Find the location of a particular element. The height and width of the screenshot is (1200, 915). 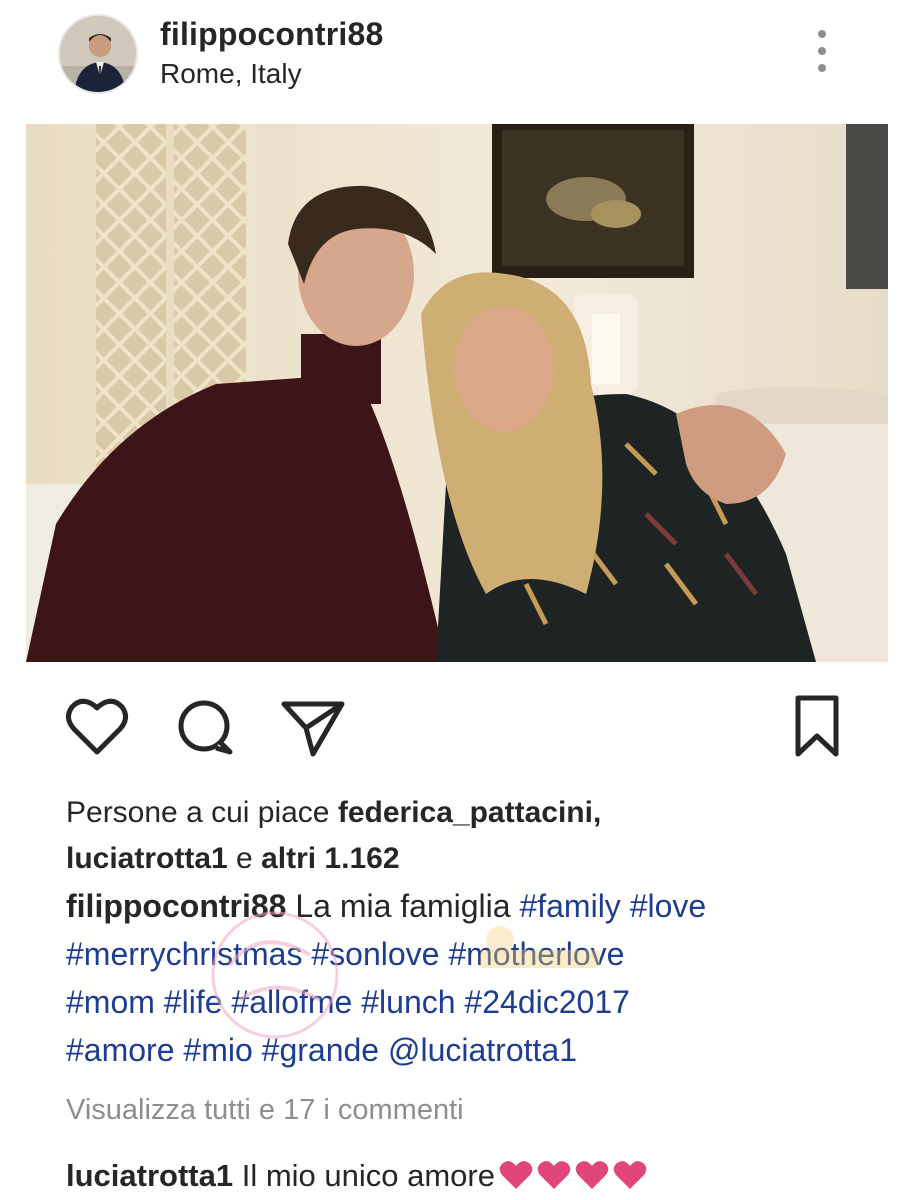

comment-row: luciatrotta1 Il mio unico amore is located at coordinates (356, 1176).